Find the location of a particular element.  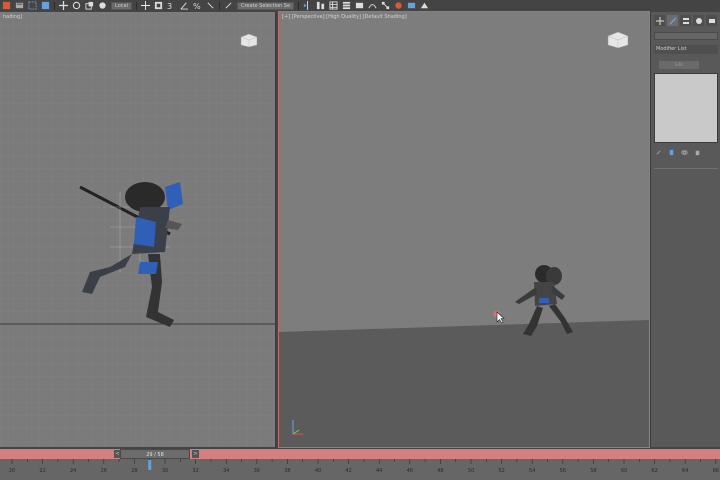

object-name-field is located at coordinates (686, 36).